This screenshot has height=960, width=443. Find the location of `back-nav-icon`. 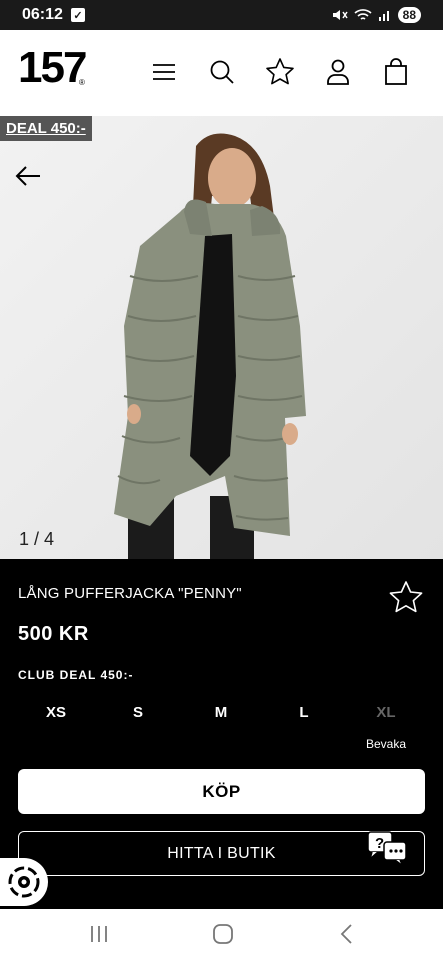

back-nav-icon is located at coordinates (347, 934).